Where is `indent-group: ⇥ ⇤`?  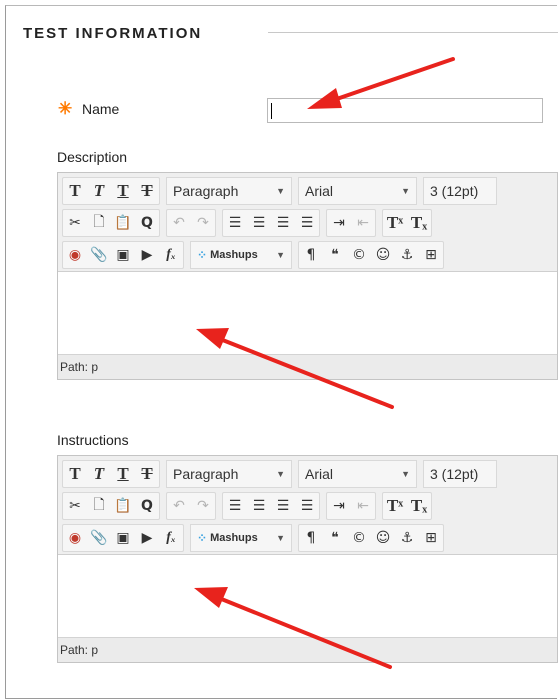 indent-group: ⇥ ⇤ is located at coordinates (351, 506).